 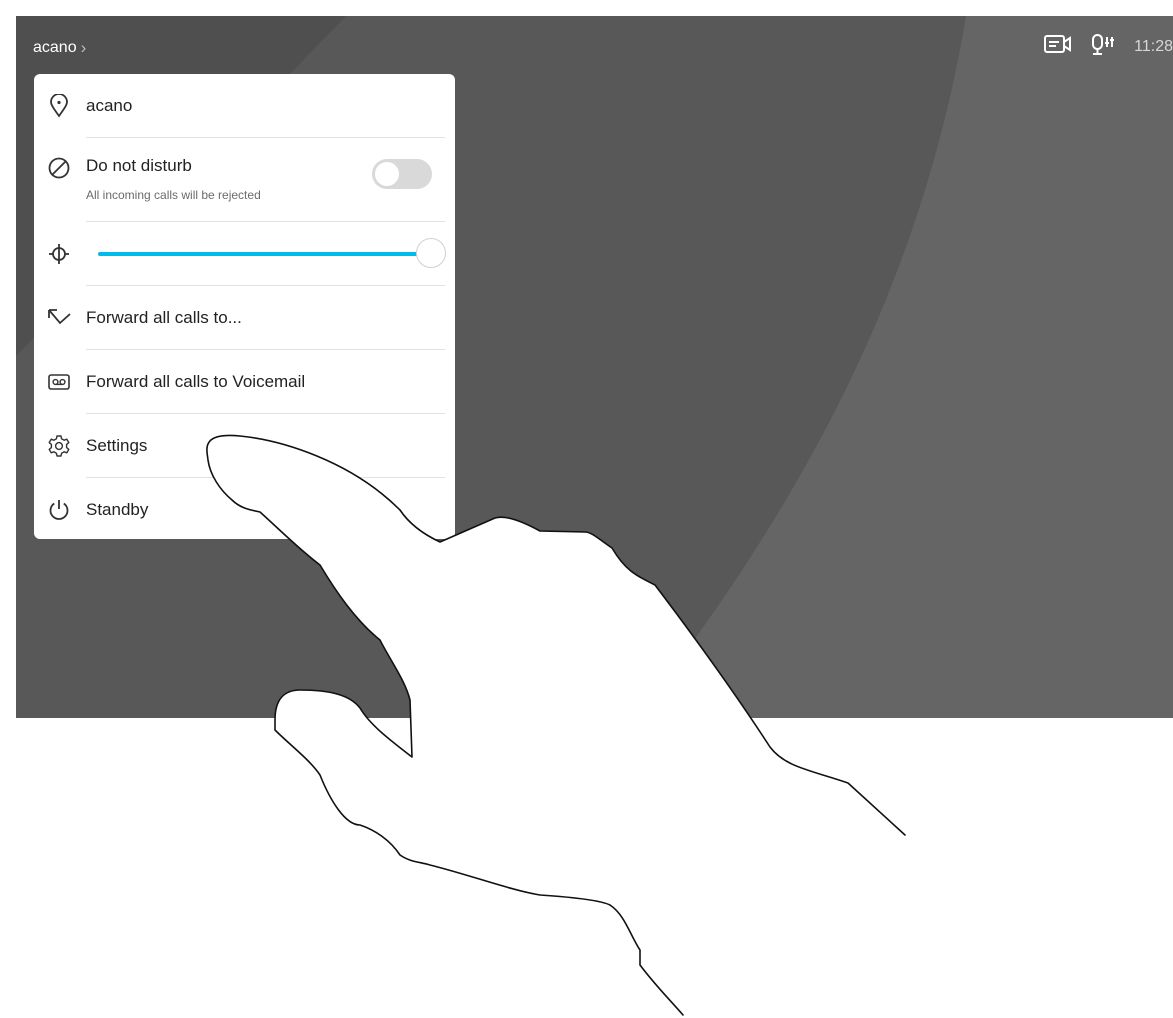 I want to click on menu-item-label: acano, so click(x=109, y=105).